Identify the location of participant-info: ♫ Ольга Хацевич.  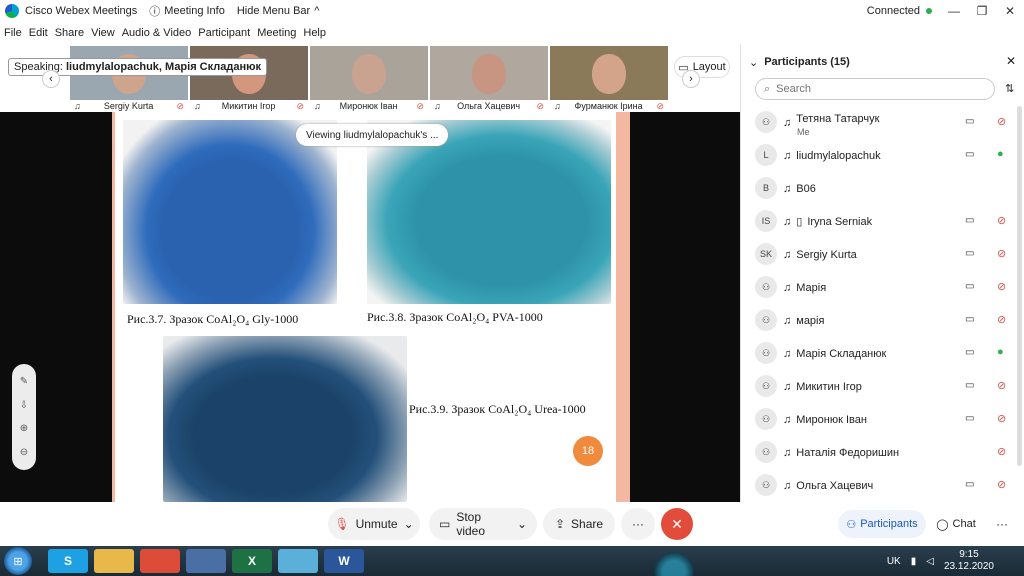
(828, 485).